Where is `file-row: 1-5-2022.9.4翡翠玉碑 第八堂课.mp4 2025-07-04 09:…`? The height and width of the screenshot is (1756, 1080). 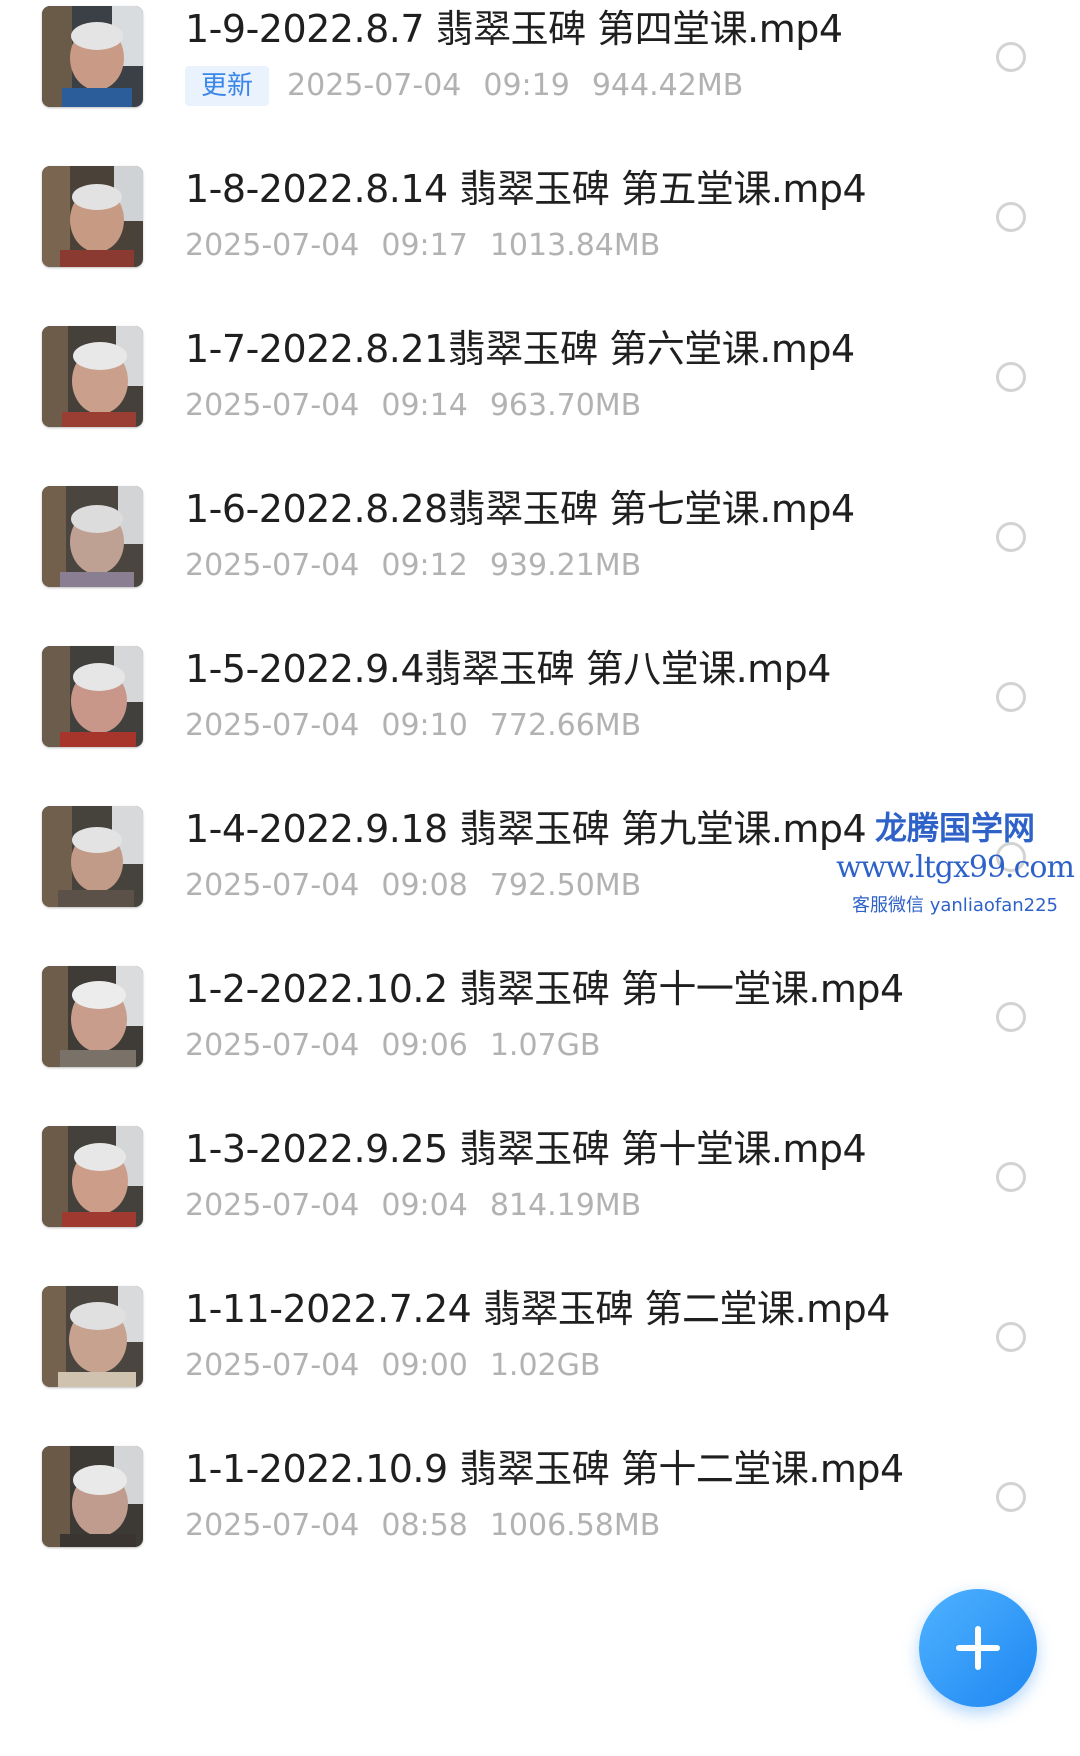 file-row: 1-5-2022.9.4翡翠玉碑 第八堂课.mp4 2025-07-04 09:… is located at coordinates (540, 730).